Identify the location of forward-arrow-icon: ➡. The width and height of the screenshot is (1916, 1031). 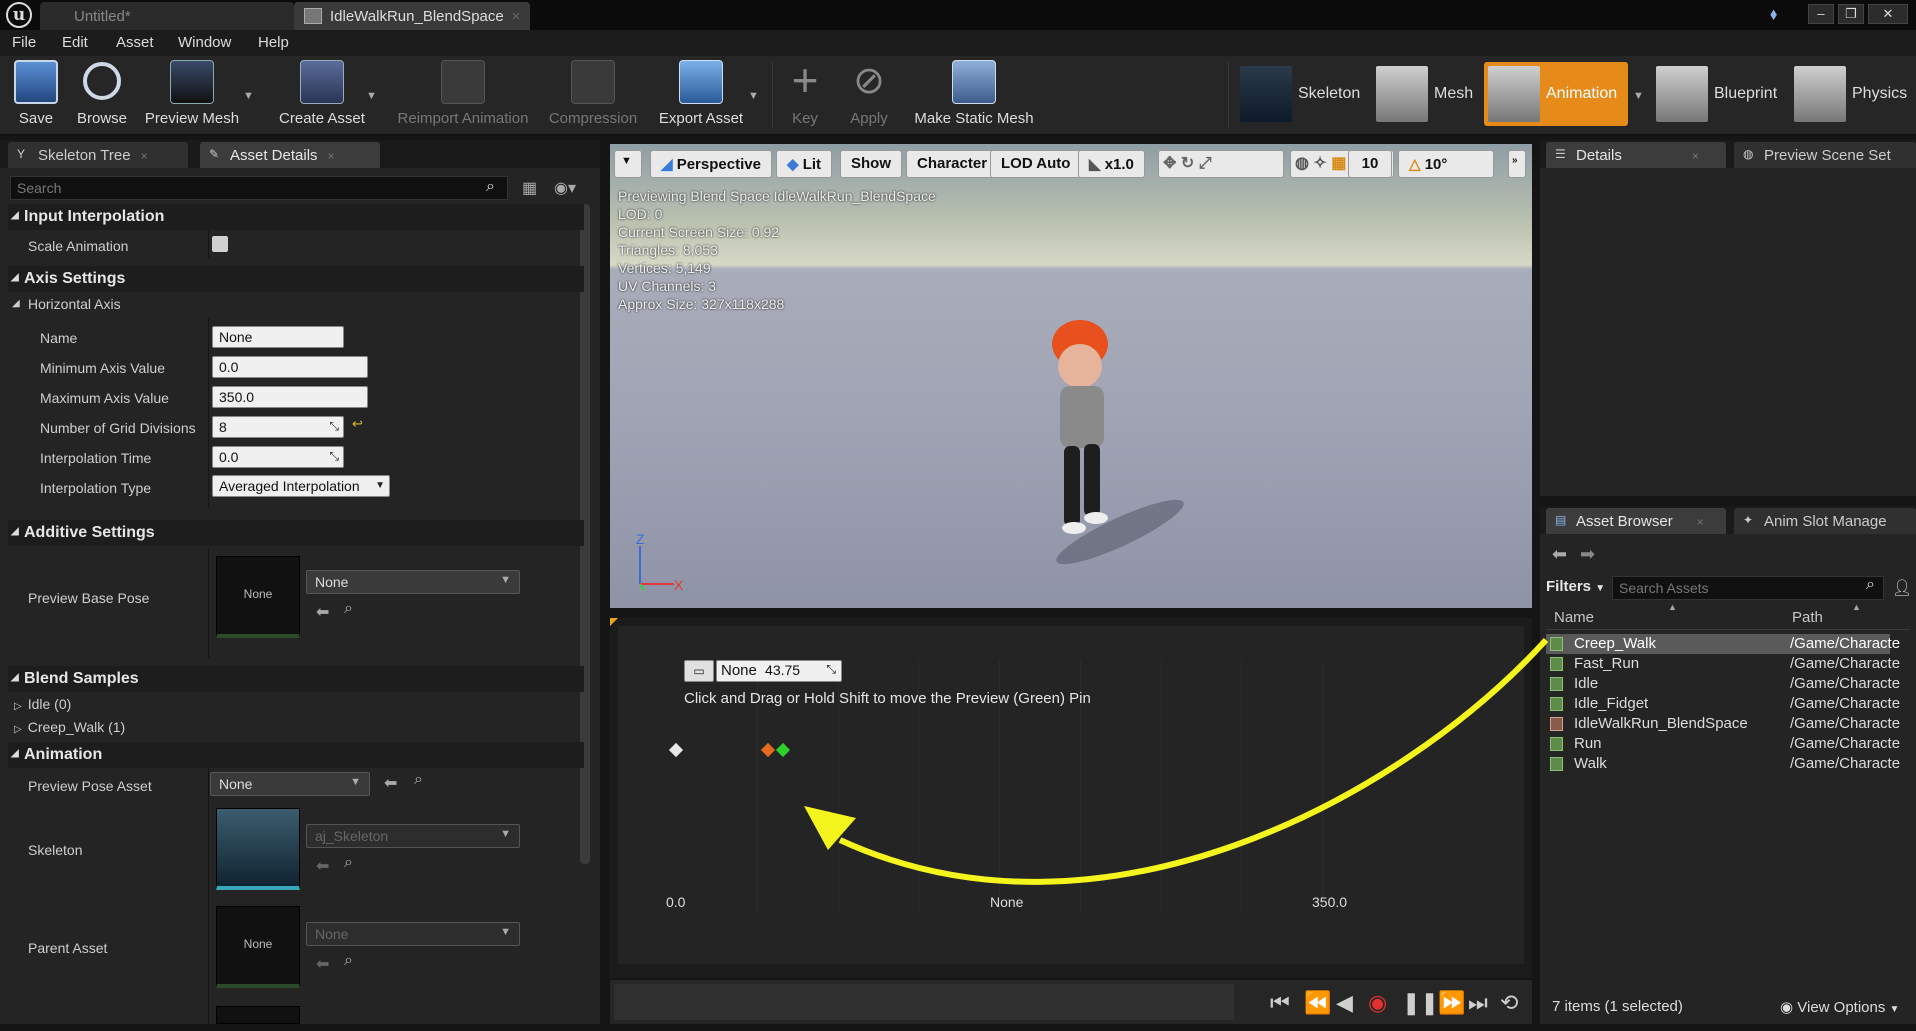
(1587, 554).